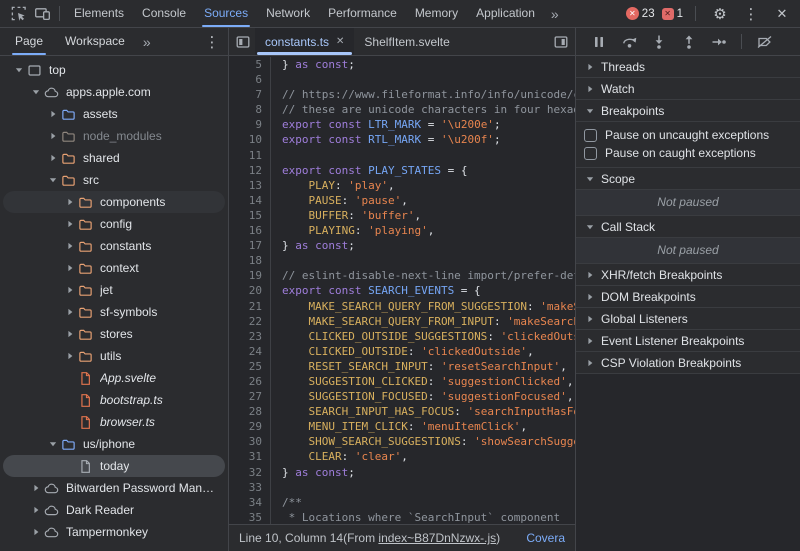 The width and height of the screenshot is (800, 551). Describe the element at coordinates (18, 14) in the screenshot. I see `inspect-icon` at that location.